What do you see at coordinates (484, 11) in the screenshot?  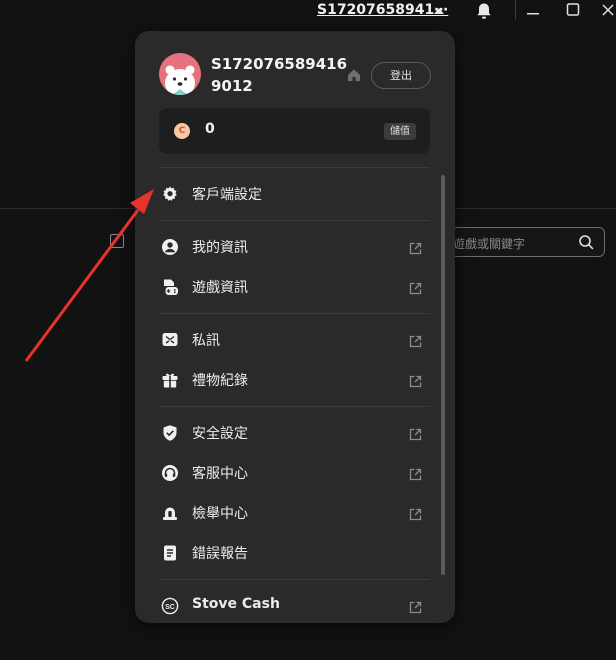 I see `bell-icon` at bounding box center [484, 11].